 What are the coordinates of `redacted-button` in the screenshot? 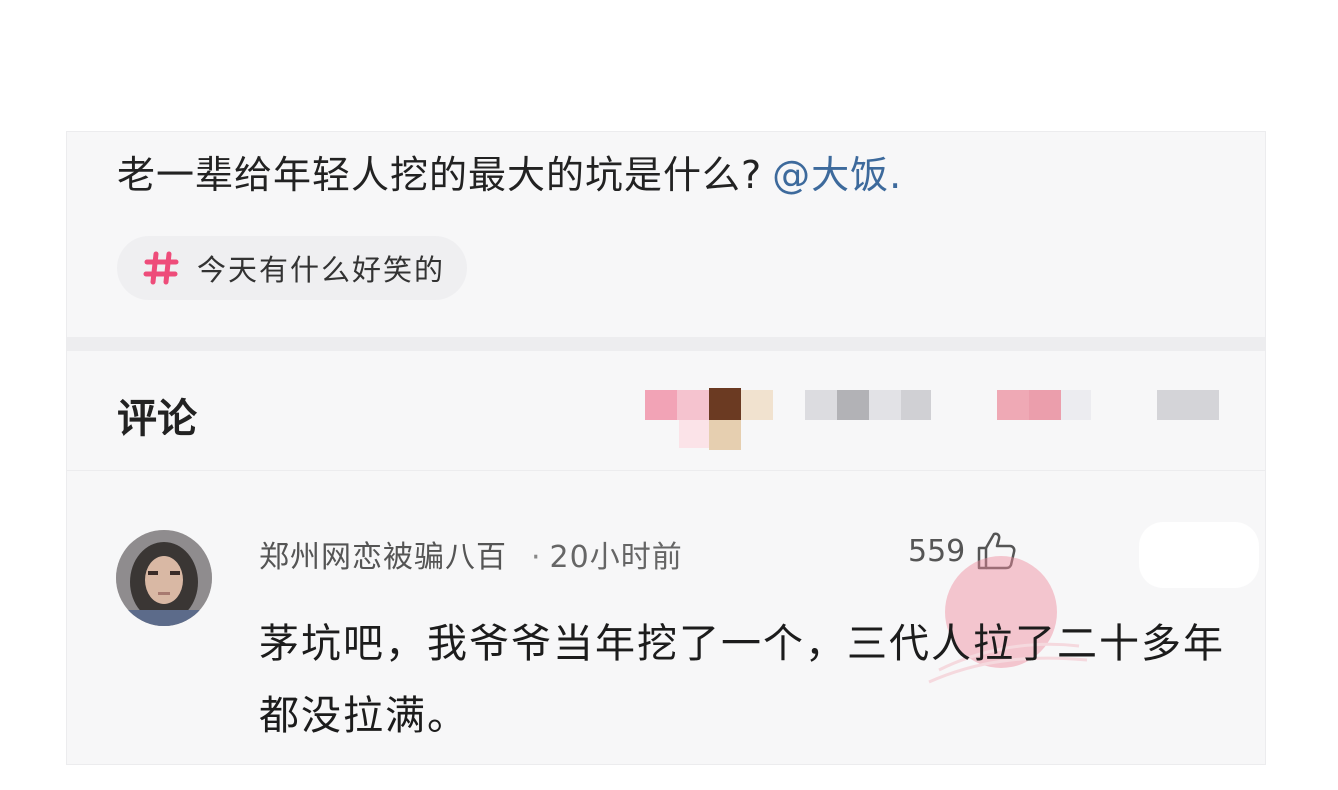 It's located at (1199, 555).